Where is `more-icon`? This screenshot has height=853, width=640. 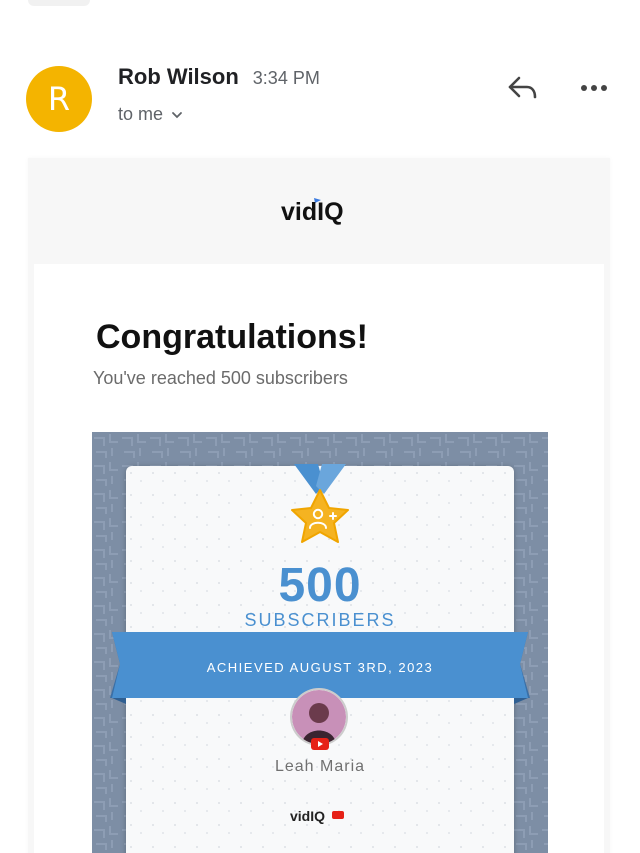
more-icon is located at coordinates (594, 88).